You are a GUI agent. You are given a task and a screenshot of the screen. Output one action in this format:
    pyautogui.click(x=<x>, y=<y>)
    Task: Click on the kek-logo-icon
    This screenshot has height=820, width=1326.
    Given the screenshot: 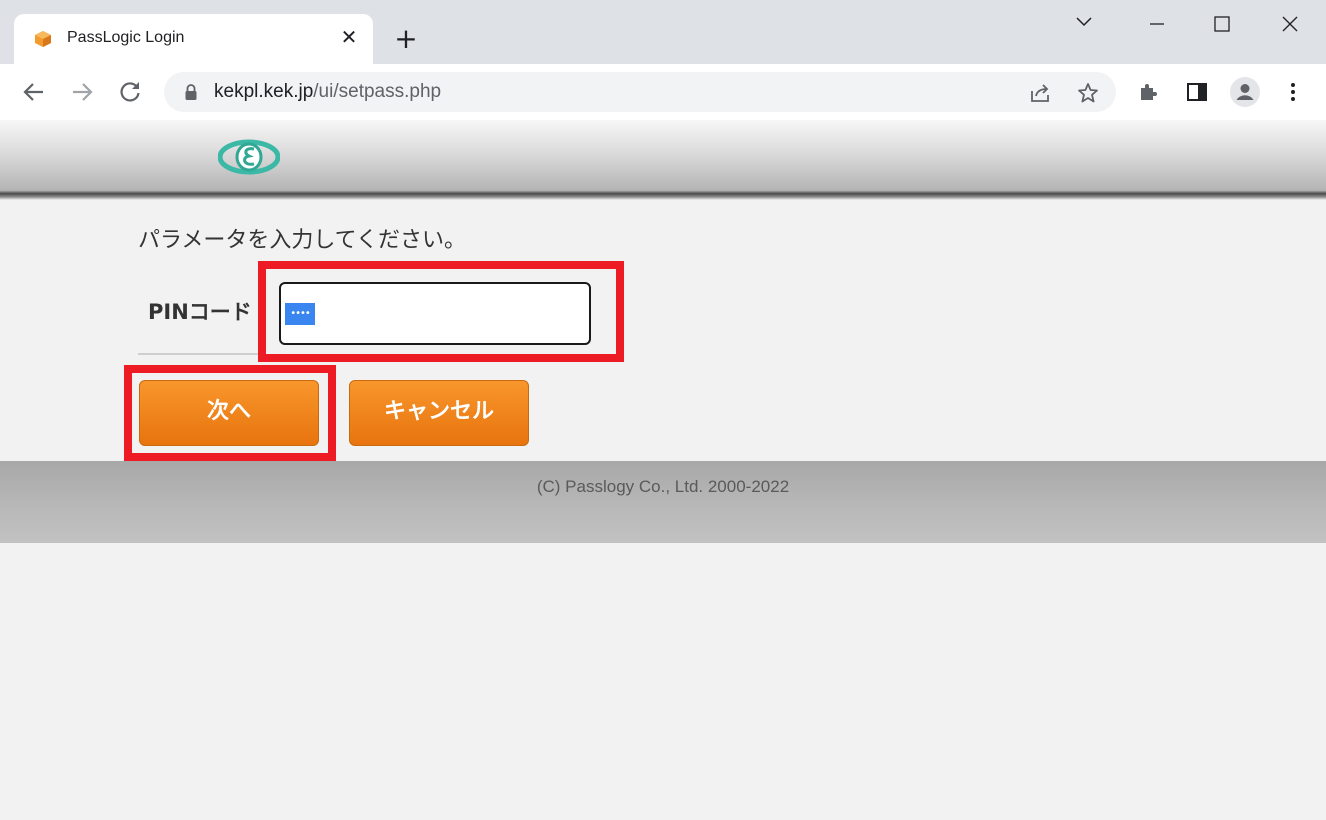 What is the action you would take?
    pyautogui.click(x=249, y=157)
    